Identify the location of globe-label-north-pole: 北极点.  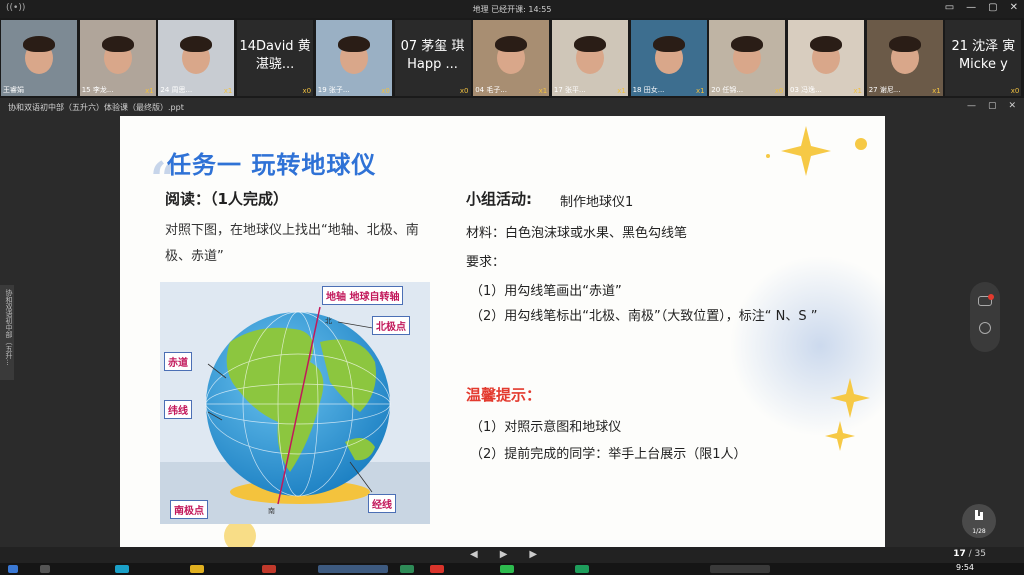
(391, 325).